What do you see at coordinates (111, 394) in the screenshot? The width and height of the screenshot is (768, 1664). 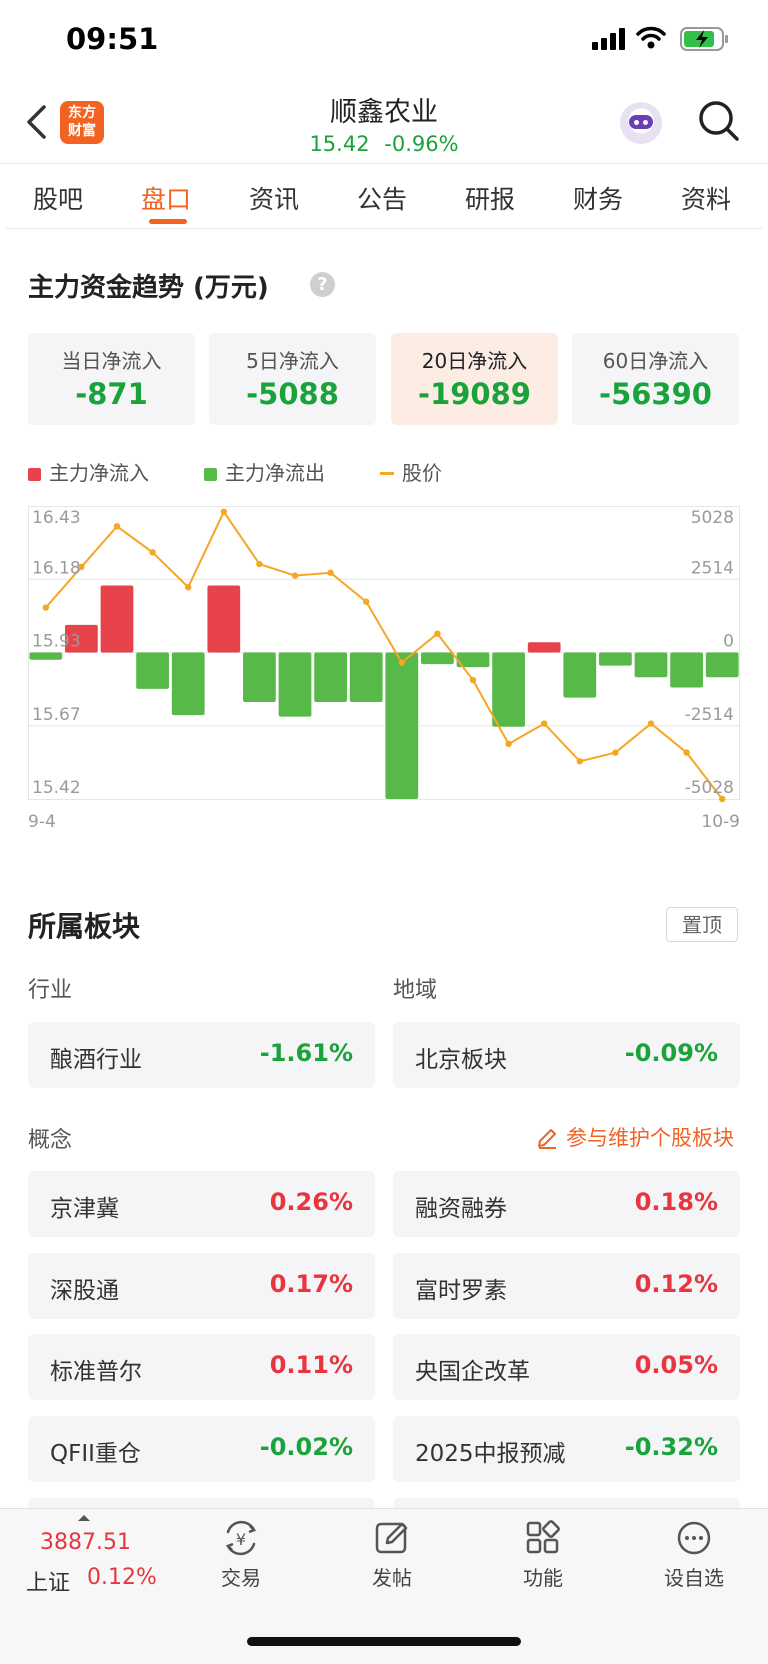 I see `flow-card-value: -871` at bounding box center [111, 394].